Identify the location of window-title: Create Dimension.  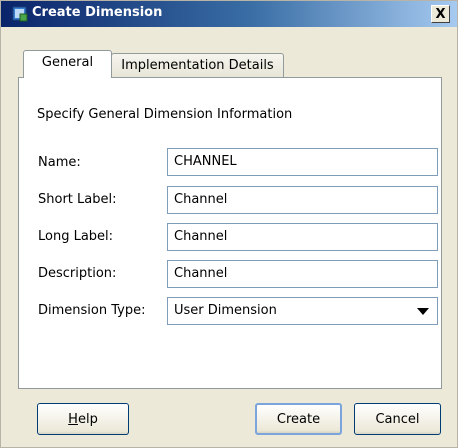
(97, 12).